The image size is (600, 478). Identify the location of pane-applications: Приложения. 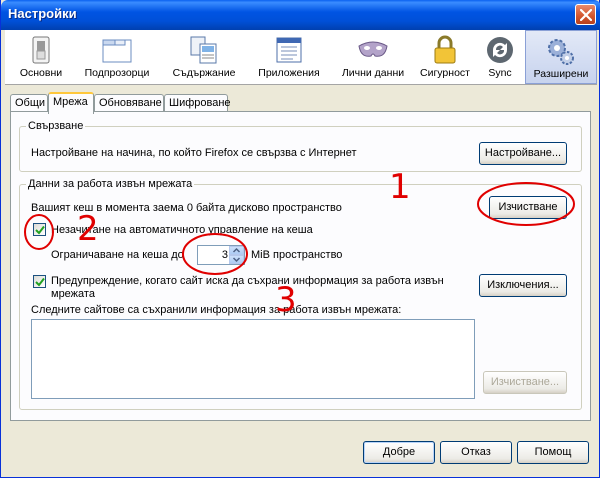
(289, 57).